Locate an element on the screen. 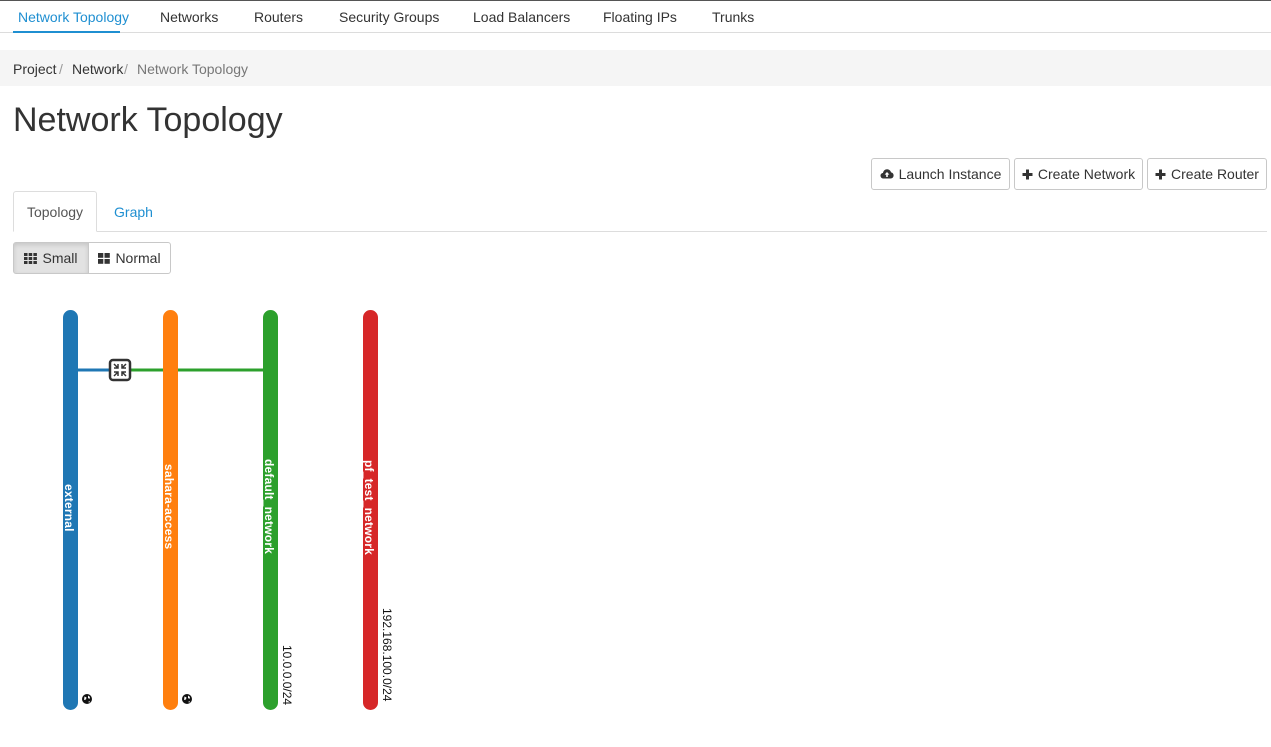 Image resolution: width=1271 pixels, height=747 pixels. router-icon is located at coordinates (120, 370).